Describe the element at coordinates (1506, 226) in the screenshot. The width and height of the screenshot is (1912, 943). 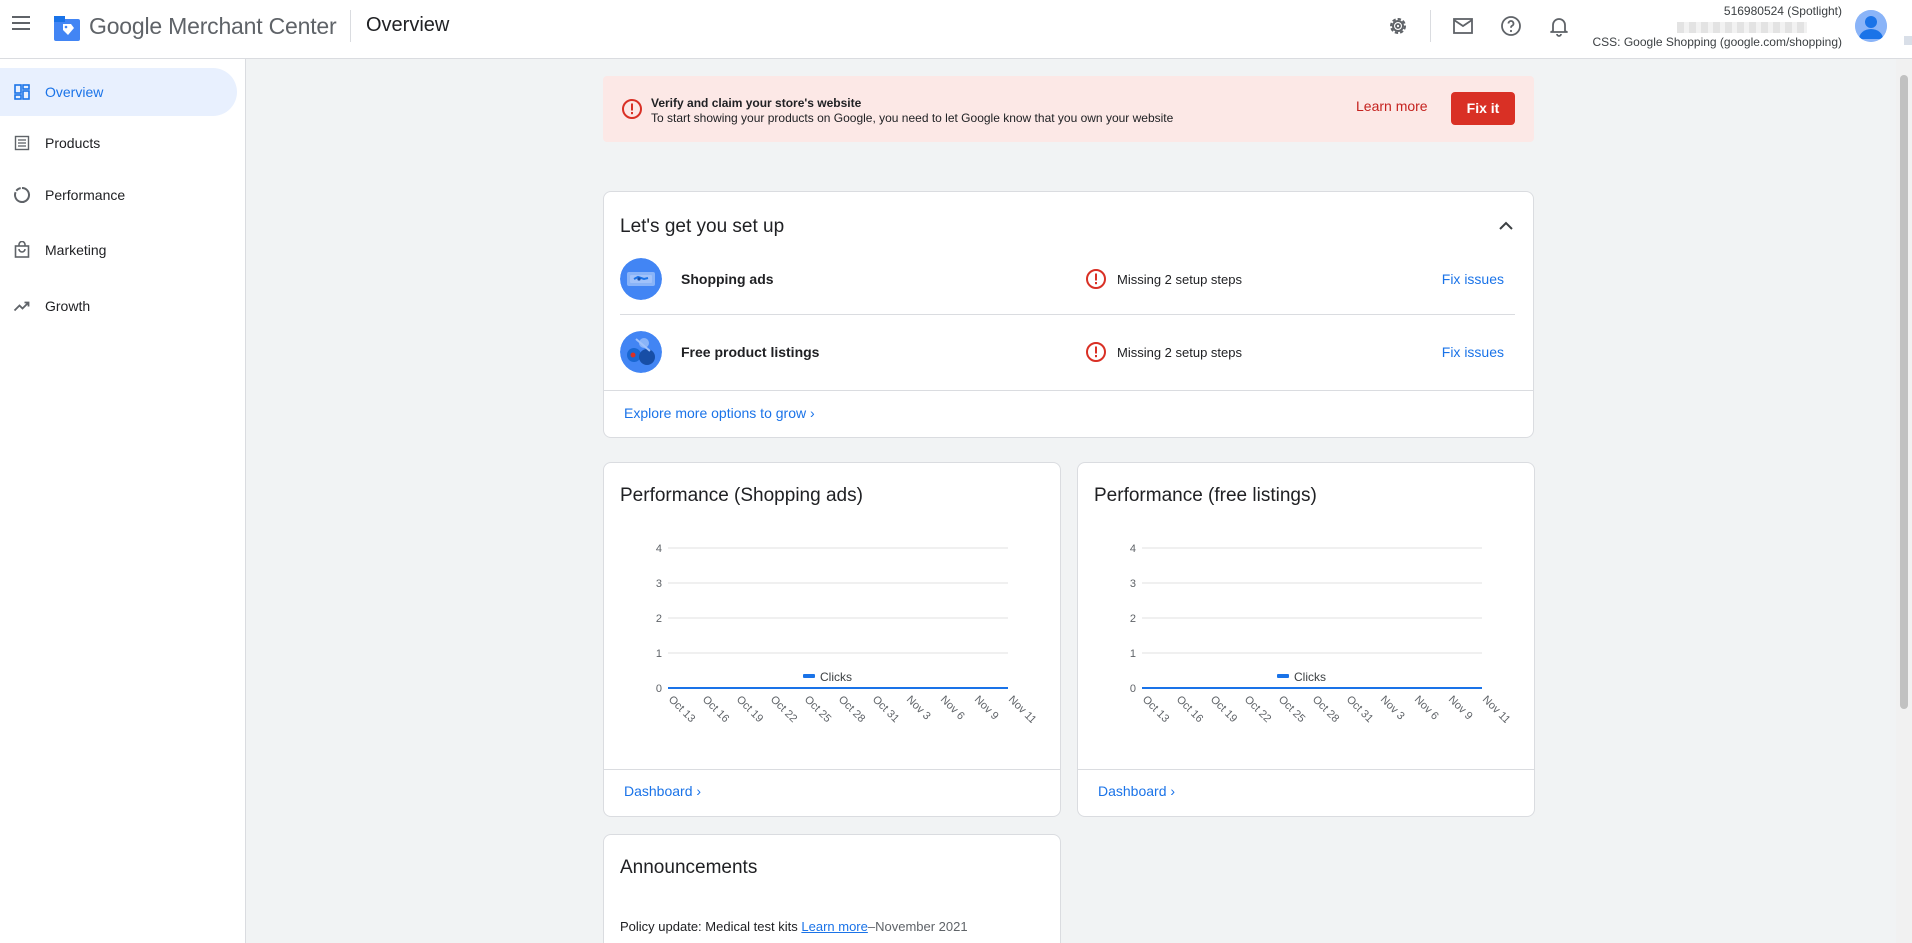
I see `chevron-up-icon` at that location.